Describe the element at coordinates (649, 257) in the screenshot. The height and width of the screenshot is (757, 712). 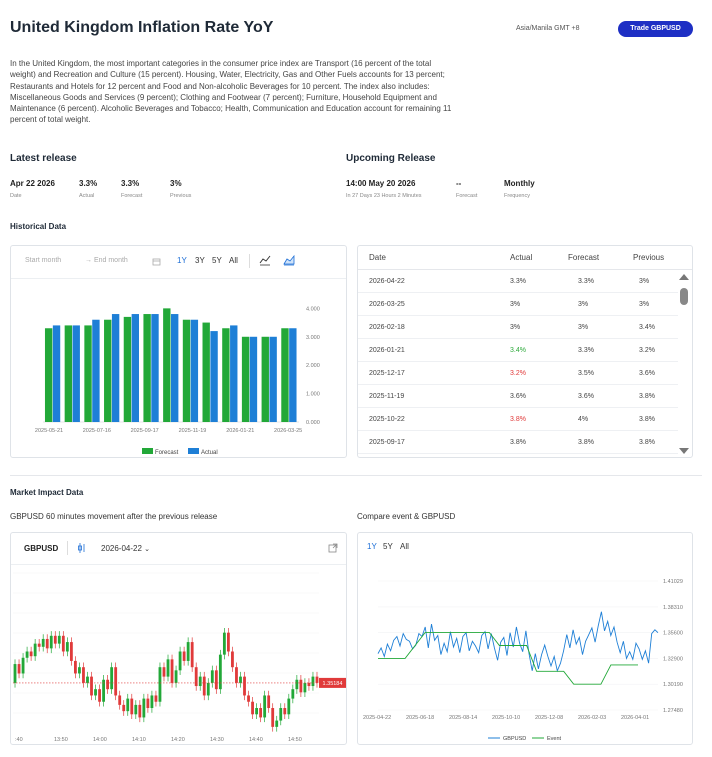
I see `col-previous: Previous` at that location.